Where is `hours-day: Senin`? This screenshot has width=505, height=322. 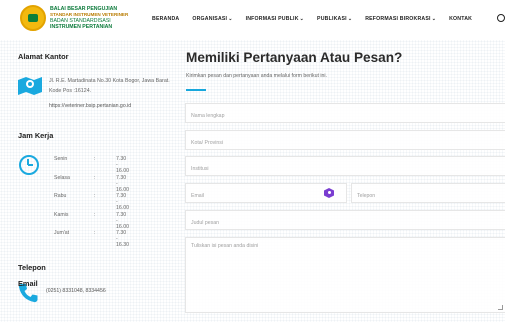 hours-day: Senin is located at coordinates (61, 159).